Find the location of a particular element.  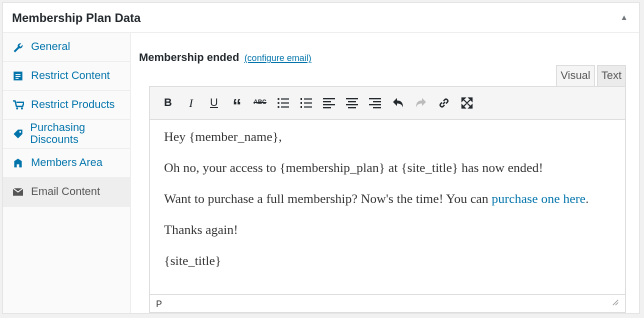

align-right-button is located at coordinates (375, 103).